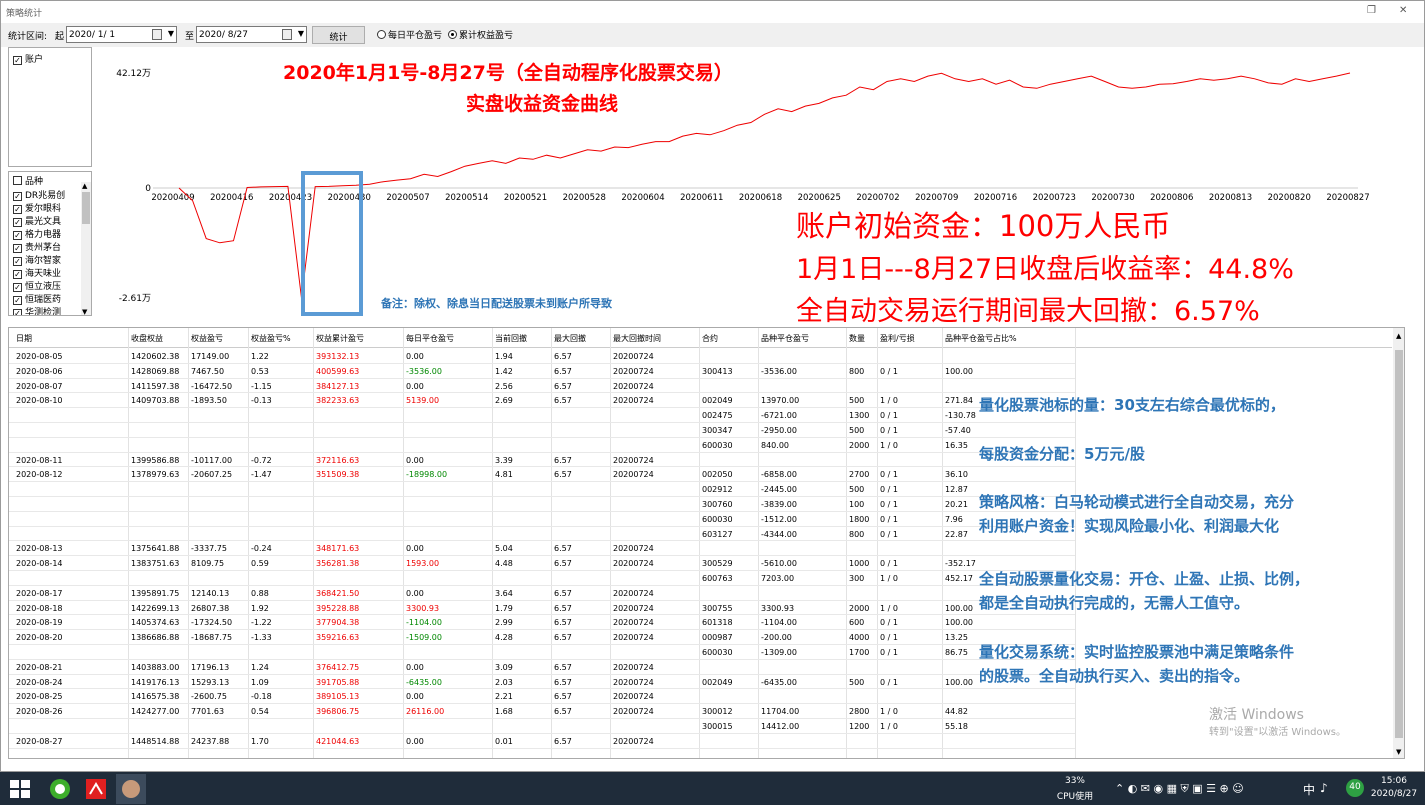 The image size is (1425, 805). What do you see at coordinates (563, 564) in the screenshot?
I see `table-cell: 6.57` at bounding box center [563, 564].